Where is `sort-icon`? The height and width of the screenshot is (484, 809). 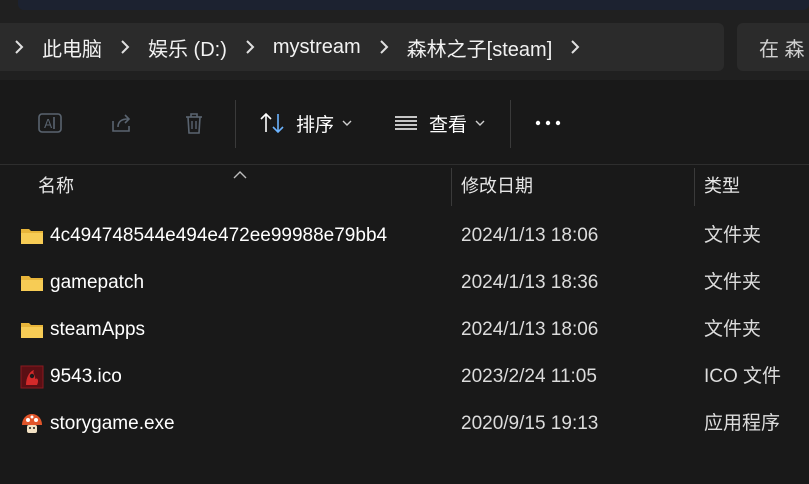 sort-icon is located at coordinates (272, 123).